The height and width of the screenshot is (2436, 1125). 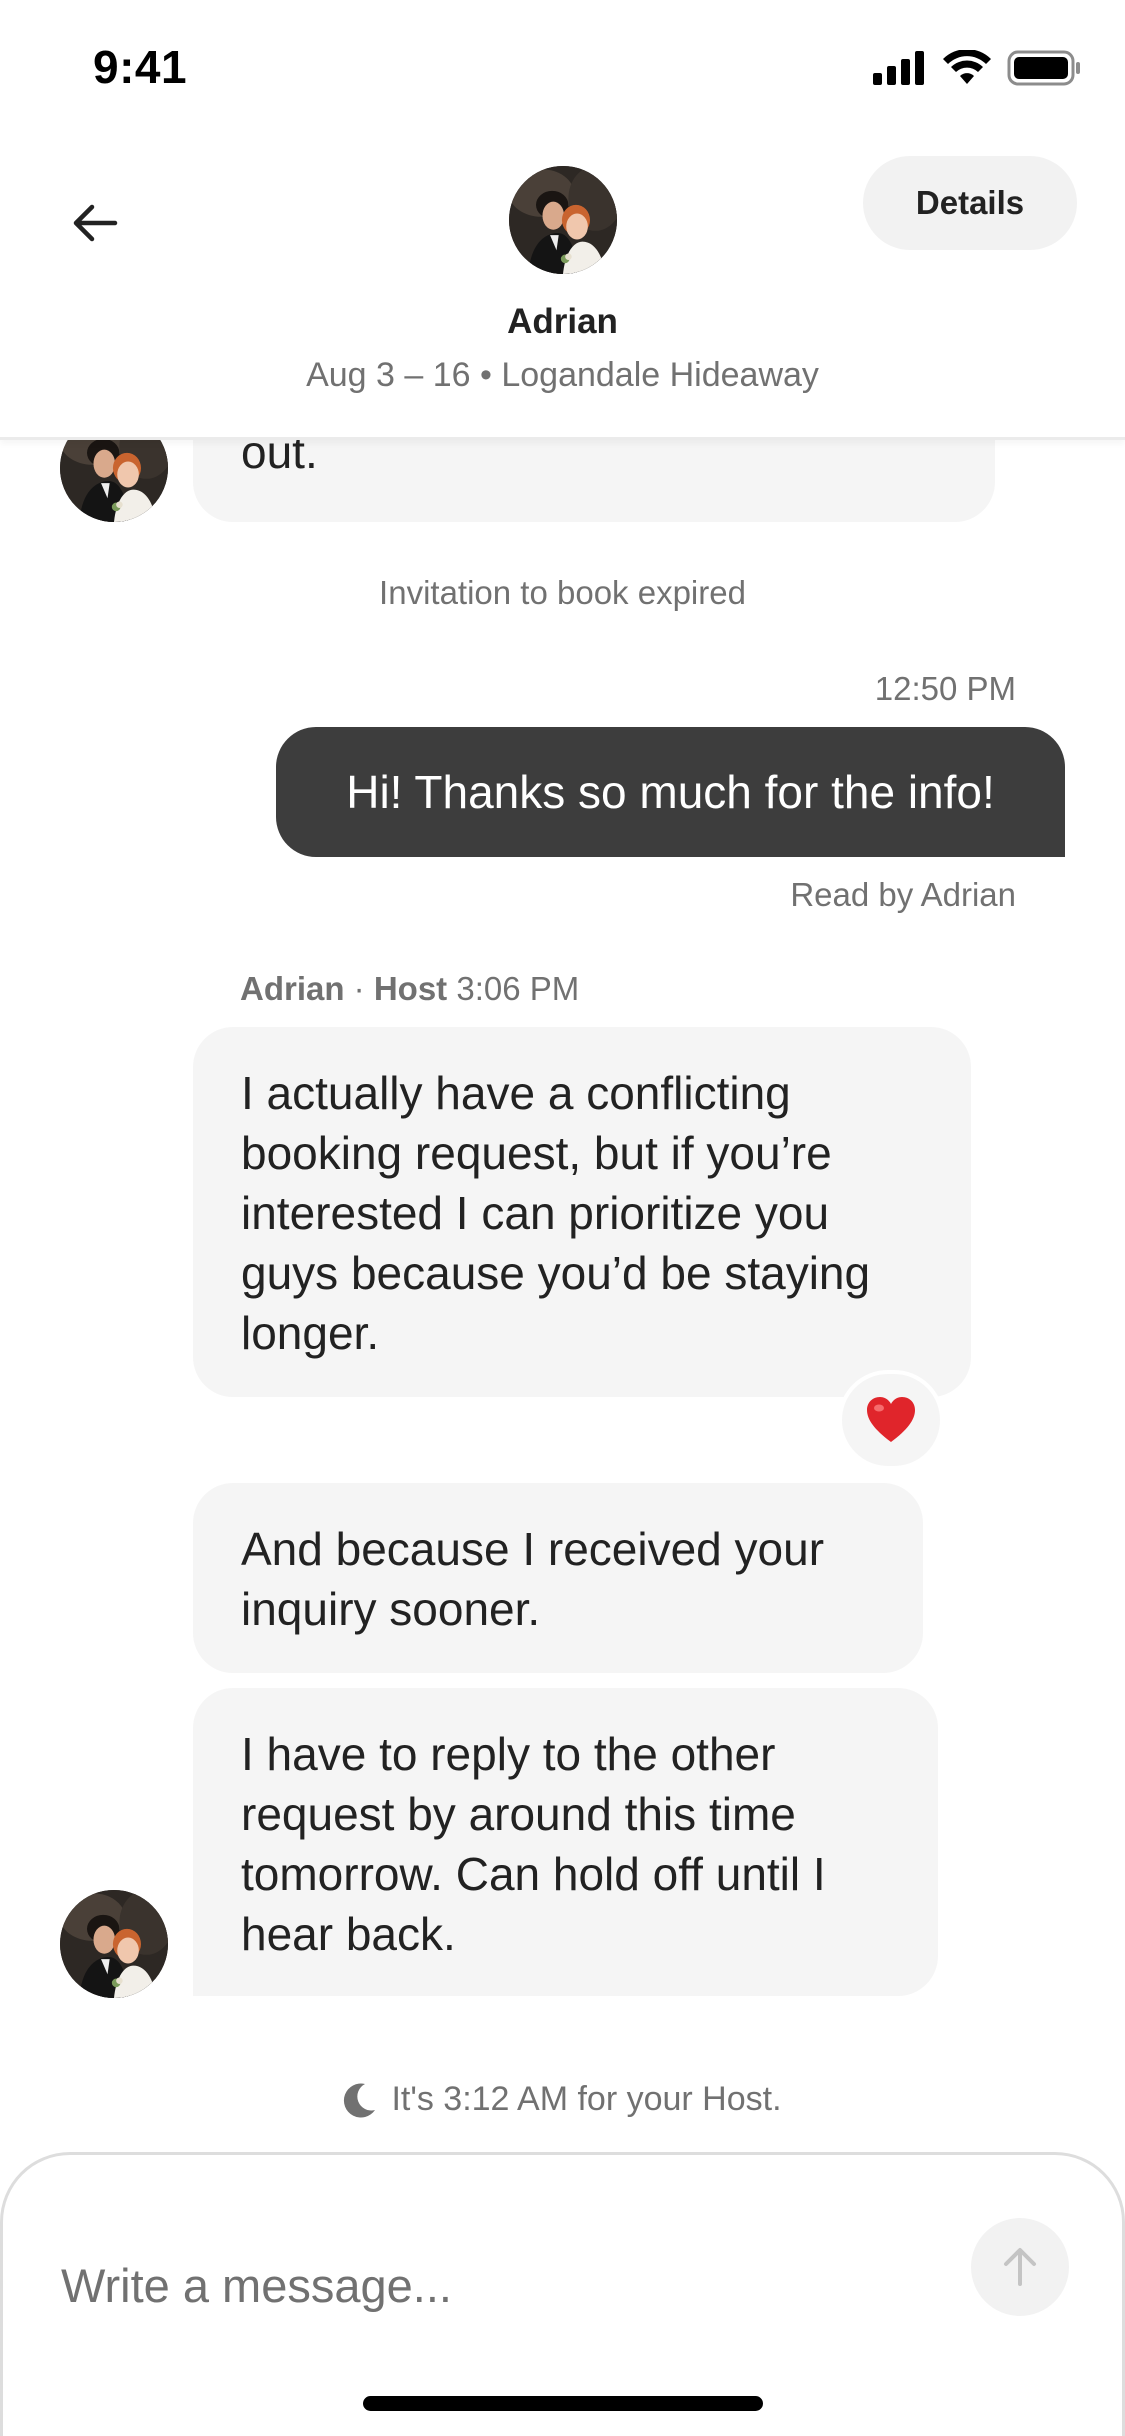 I want to click on moon-icon, so click(x=360, y=2099).